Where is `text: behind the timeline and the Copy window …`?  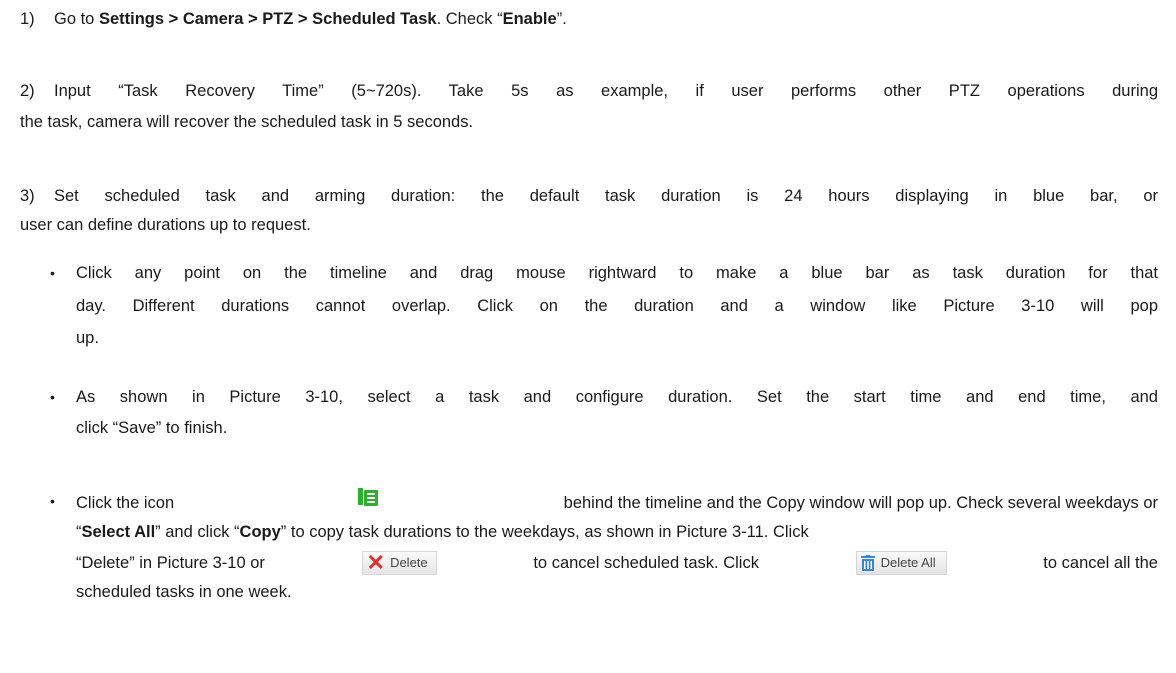 text: behind the timeline and the Copy window … is located at coordinates (860, 503).